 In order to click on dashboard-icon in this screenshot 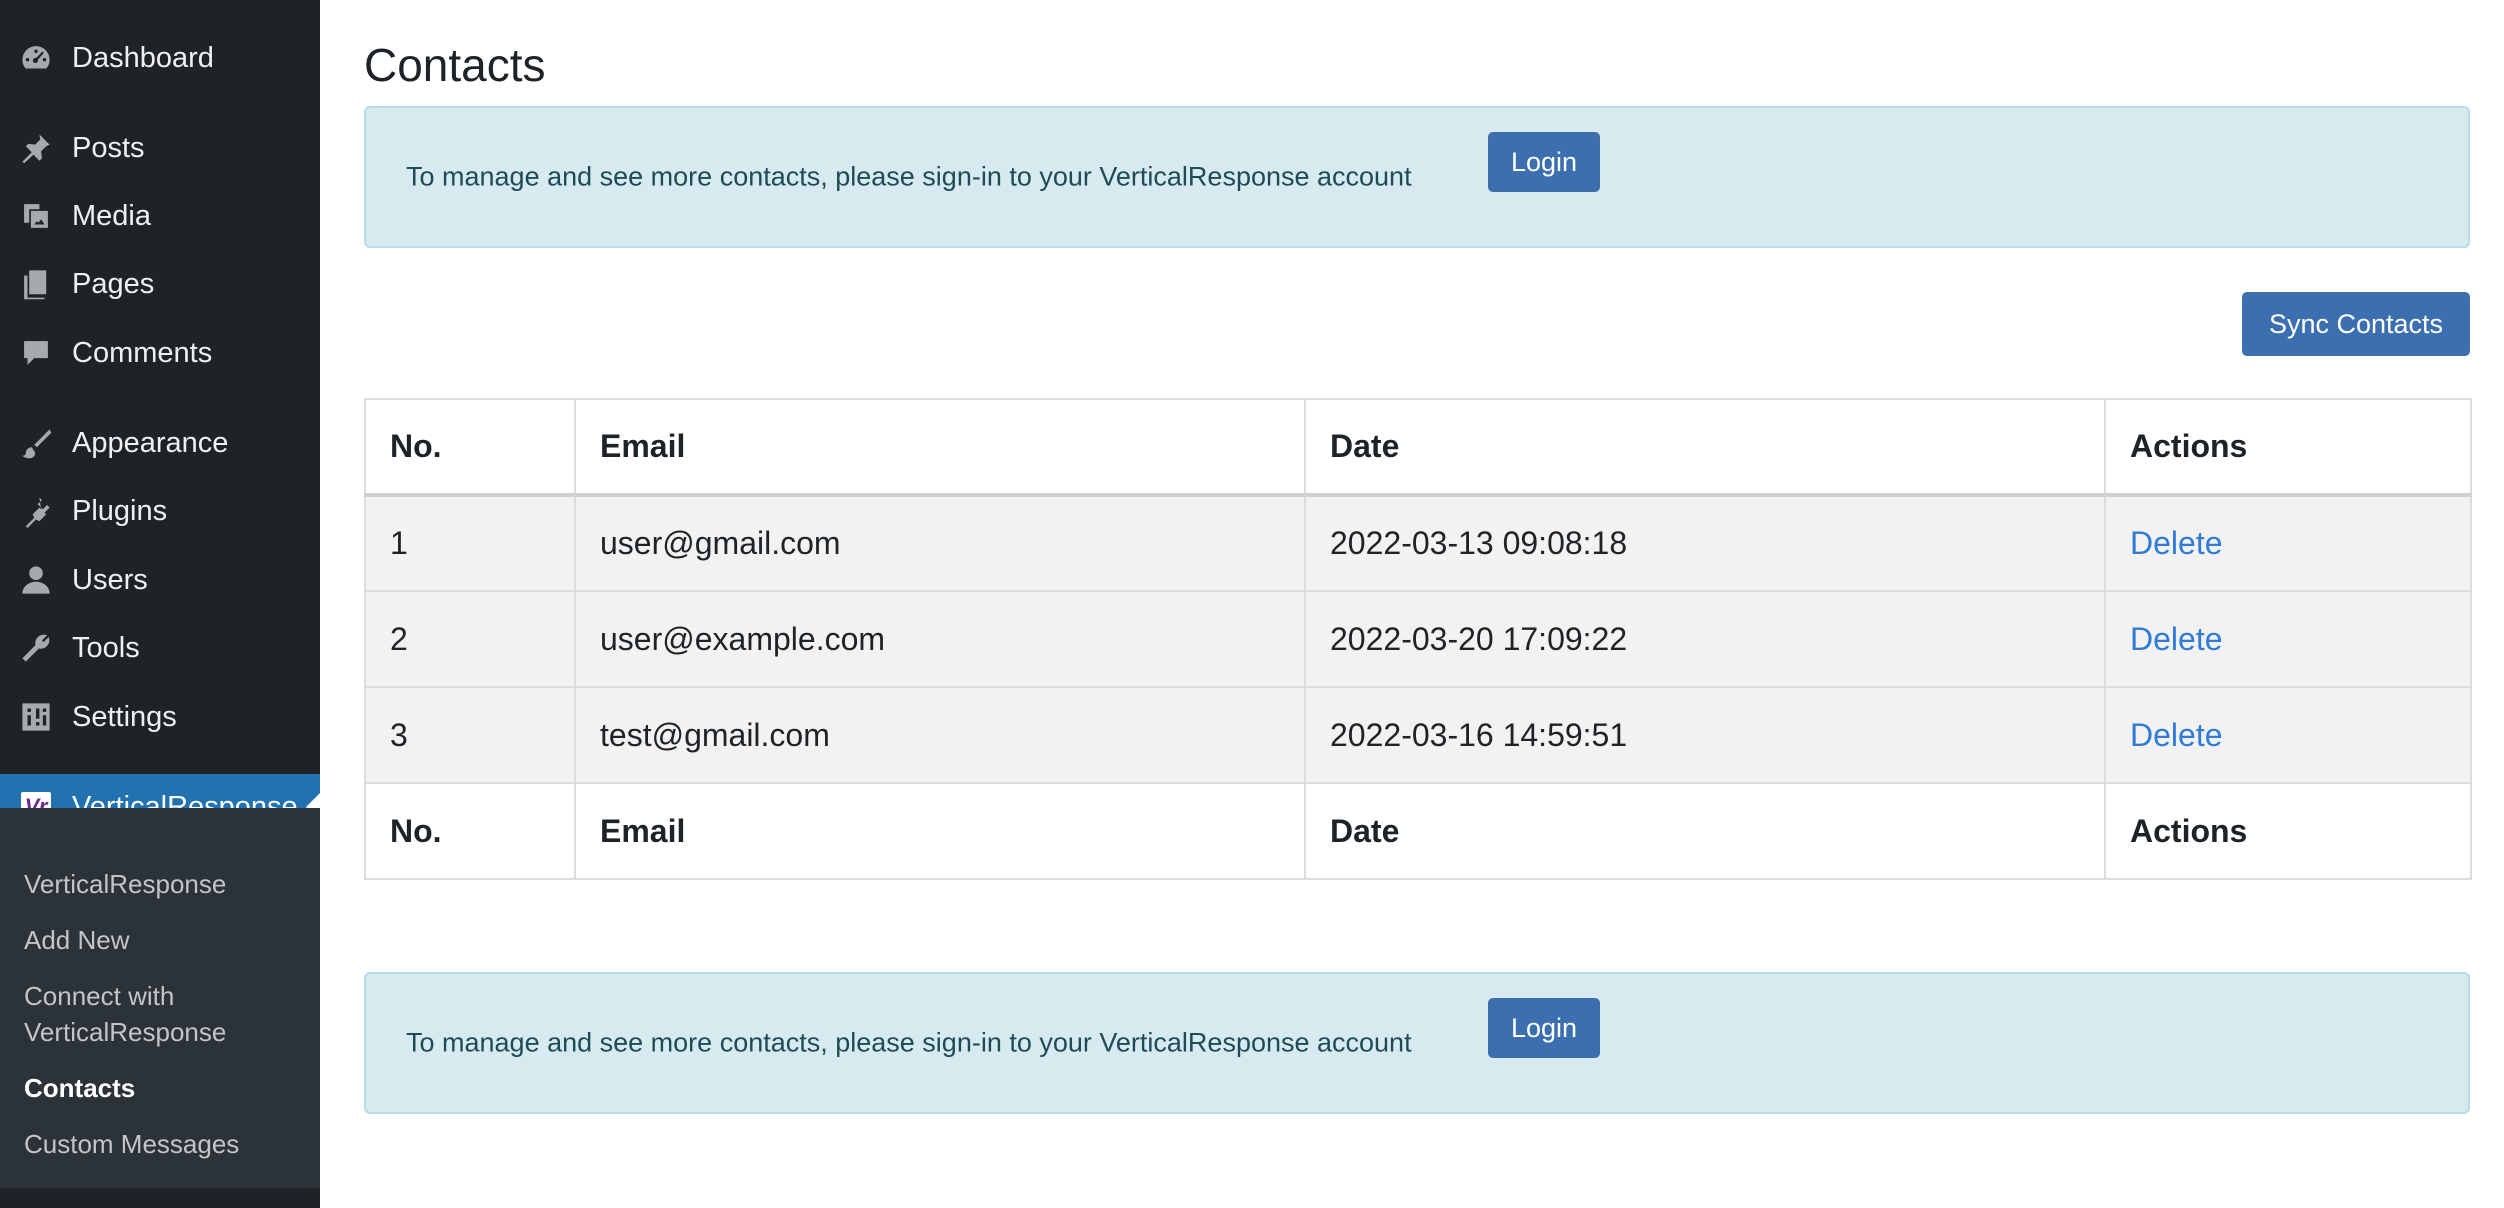, I will do `click(36, 58)`.